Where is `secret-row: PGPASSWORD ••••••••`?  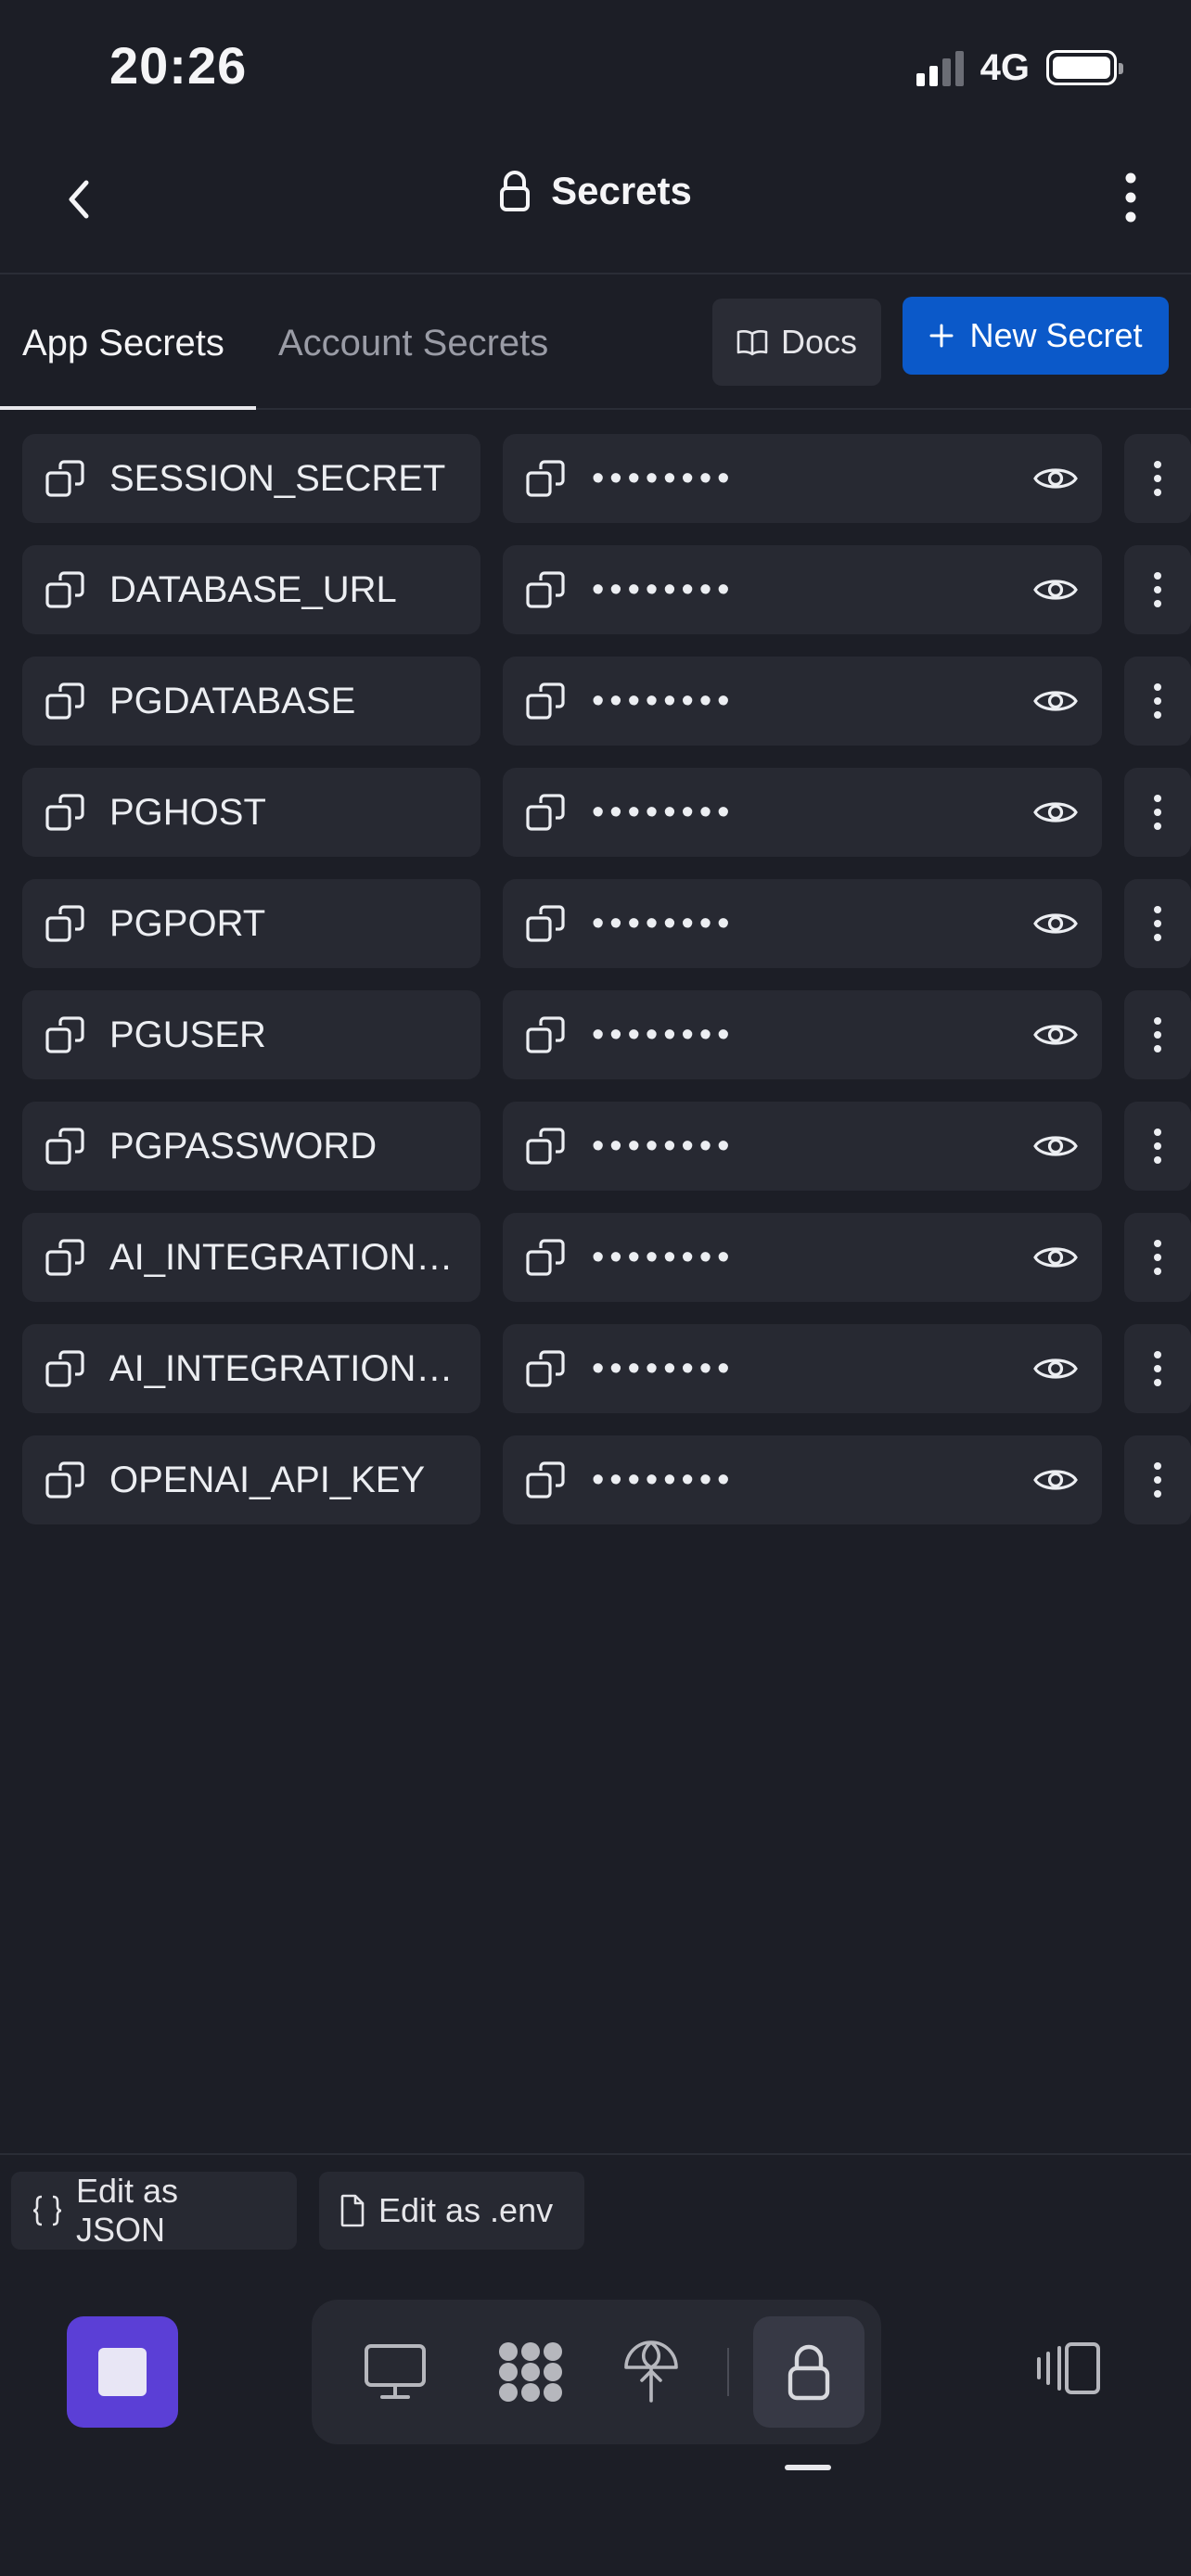 secret-row: PGPASSWORD •••••••• is located at coordinates (606, 1146).